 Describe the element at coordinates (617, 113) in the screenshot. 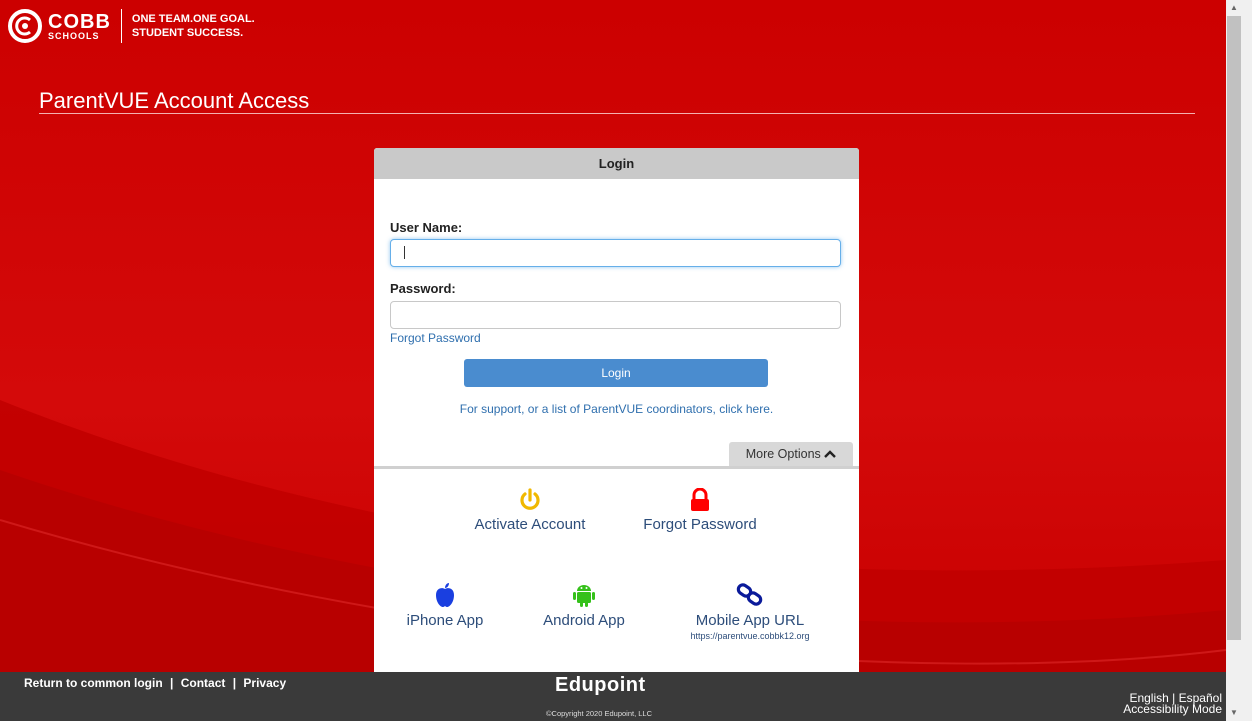

I see `title-divider` at that location.